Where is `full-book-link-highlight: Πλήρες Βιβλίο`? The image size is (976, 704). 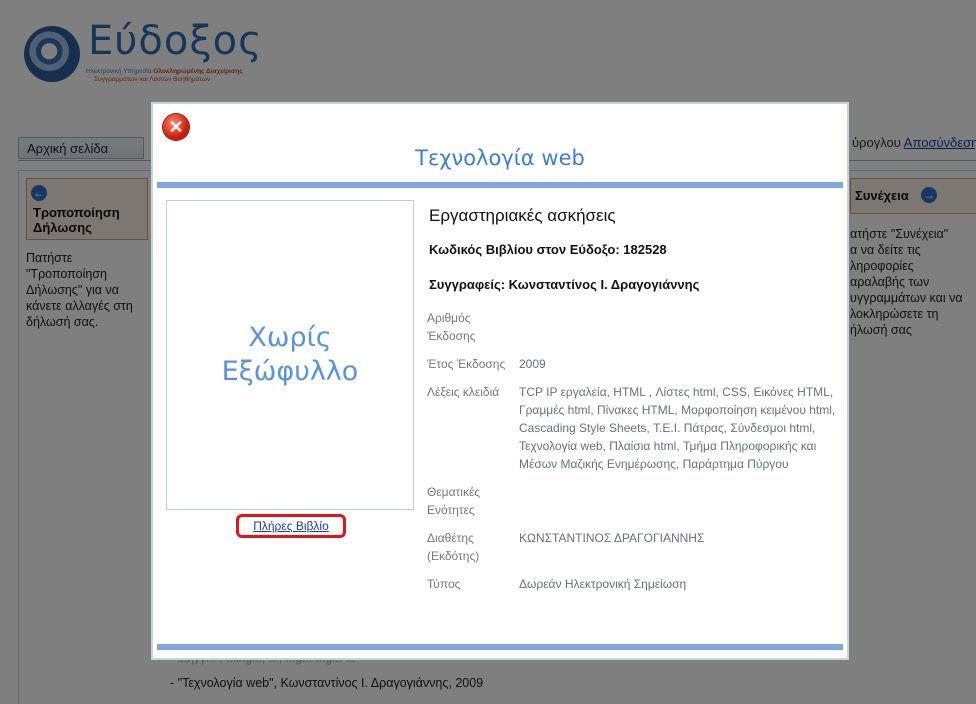
full-book-link-highlight: Πλήρες Βιβλίο is located at coordinates (291, 526).